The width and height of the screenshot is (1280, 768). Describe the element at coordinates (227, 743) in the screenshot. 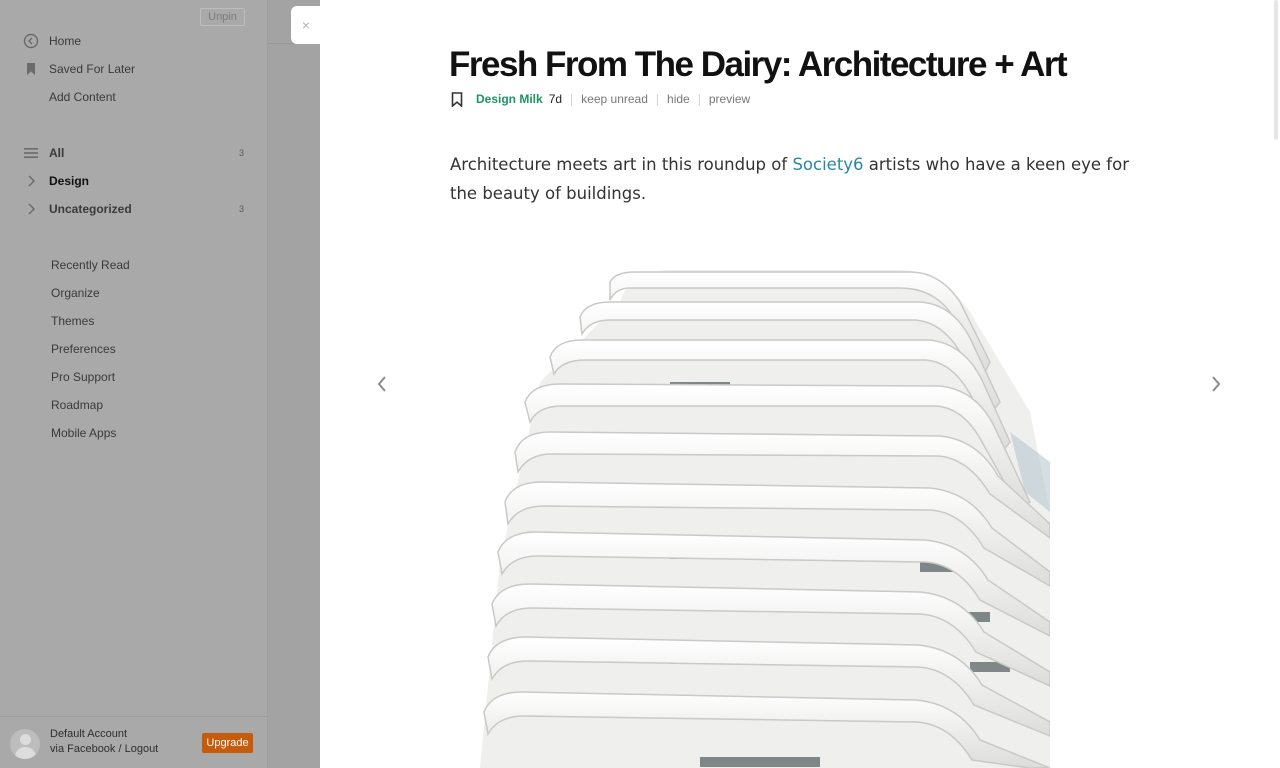

I see `upgrade-button: Upgrade` at that location.